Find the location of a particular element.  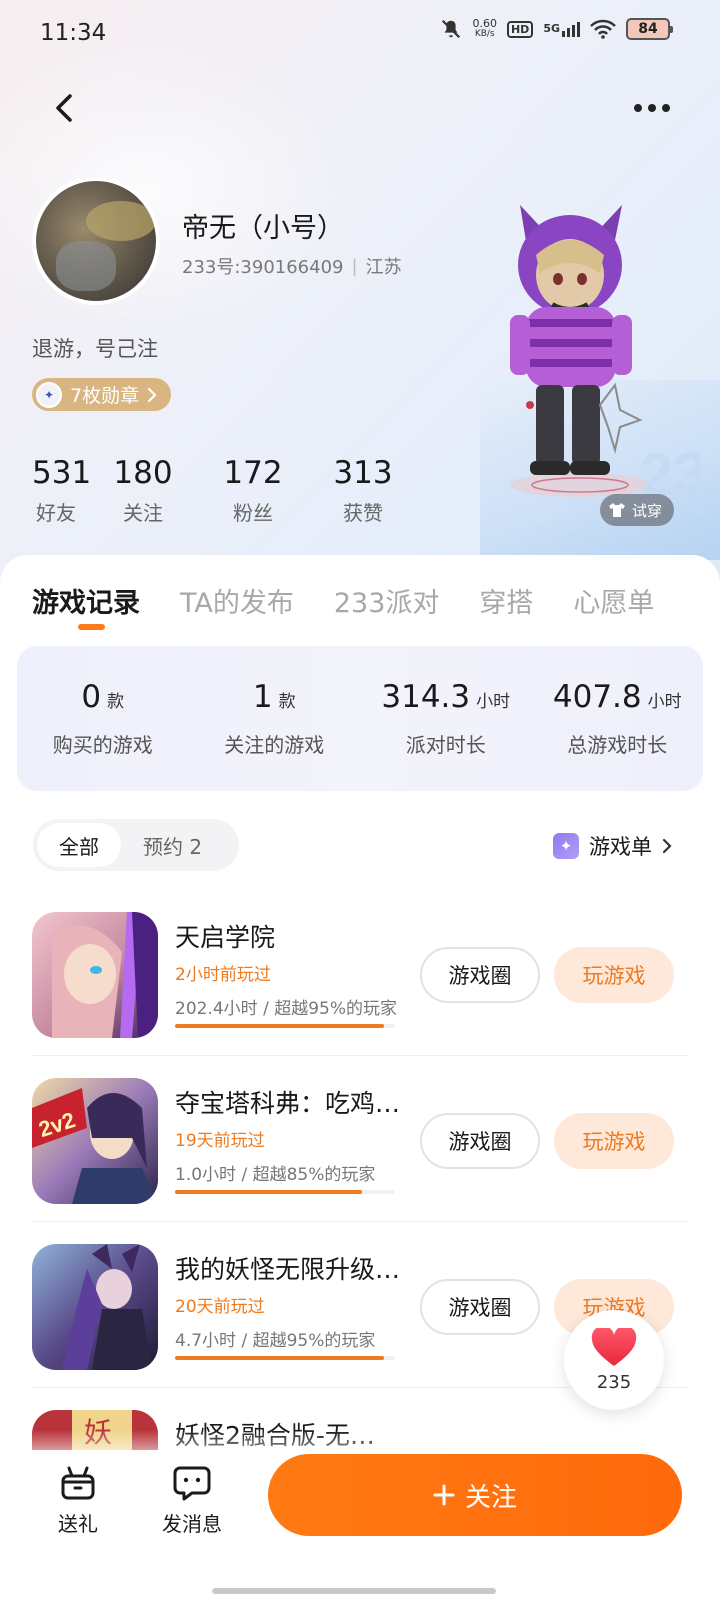

summary-total-time: 407.8 小时 总游戏时长 is located at coordinates (618, 718).